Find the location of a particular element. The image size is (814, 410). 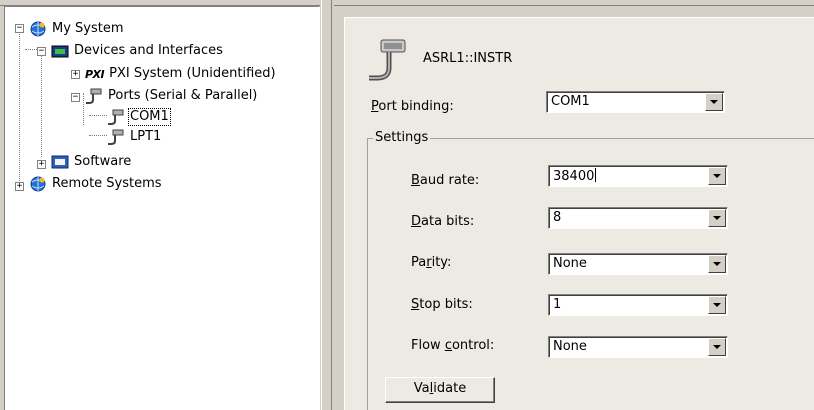

parity-label: Parity: is located at coordinates (431, 262).